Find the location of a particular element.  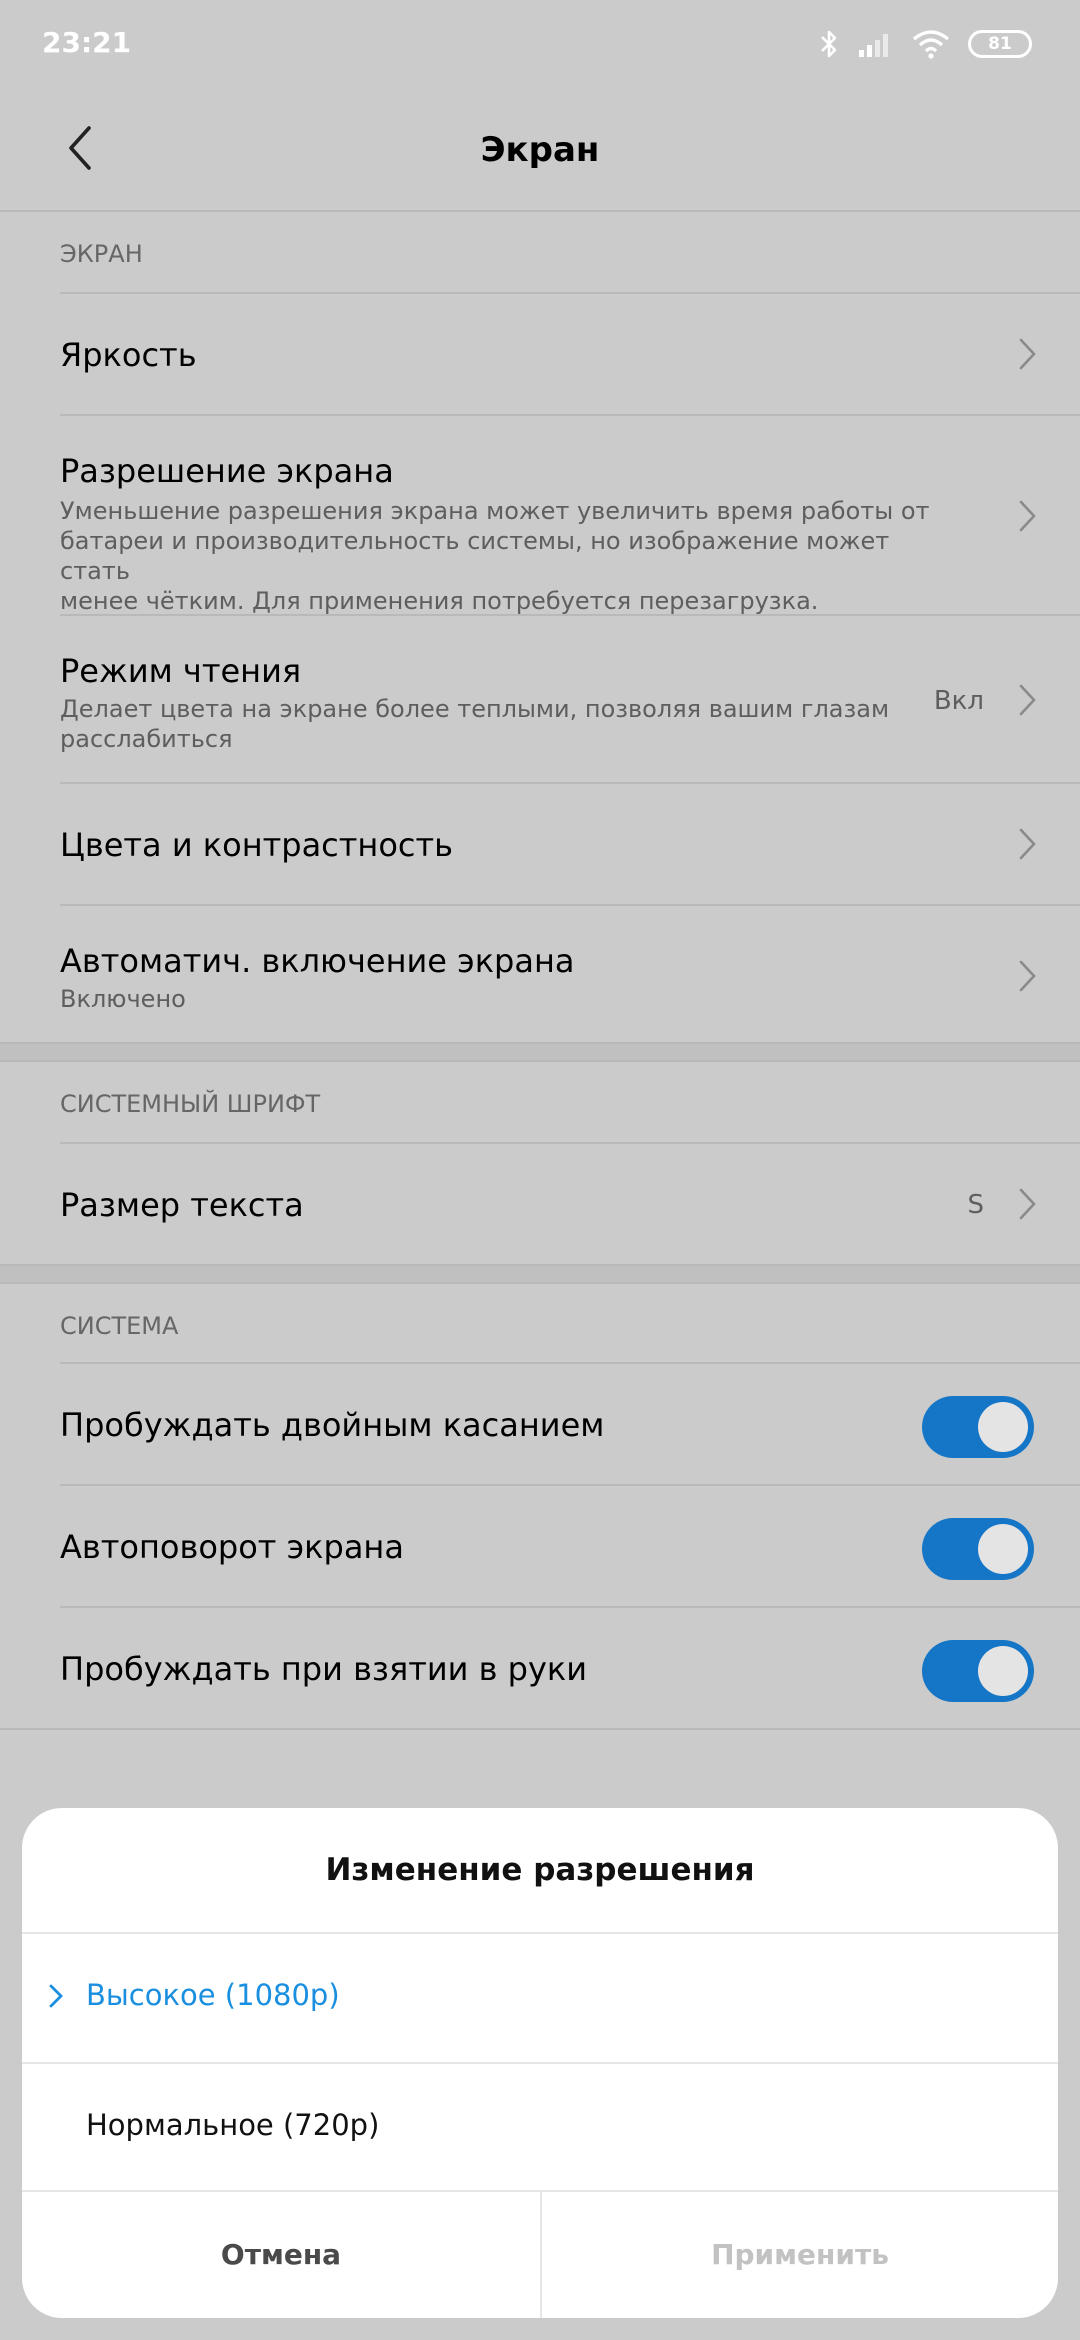

auto-rotate-toggle is located at coordinates (978, 1549).